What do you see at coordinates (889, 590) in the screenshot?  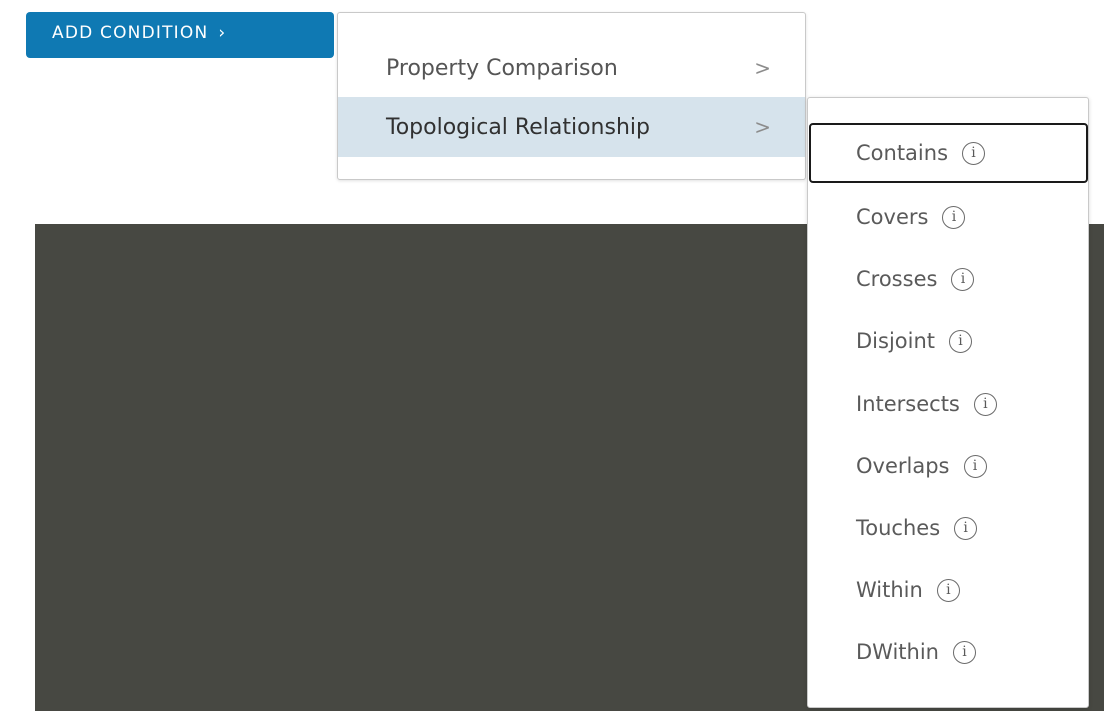 I see `submenu-item-label: Within` at bounding box center [889, 590].